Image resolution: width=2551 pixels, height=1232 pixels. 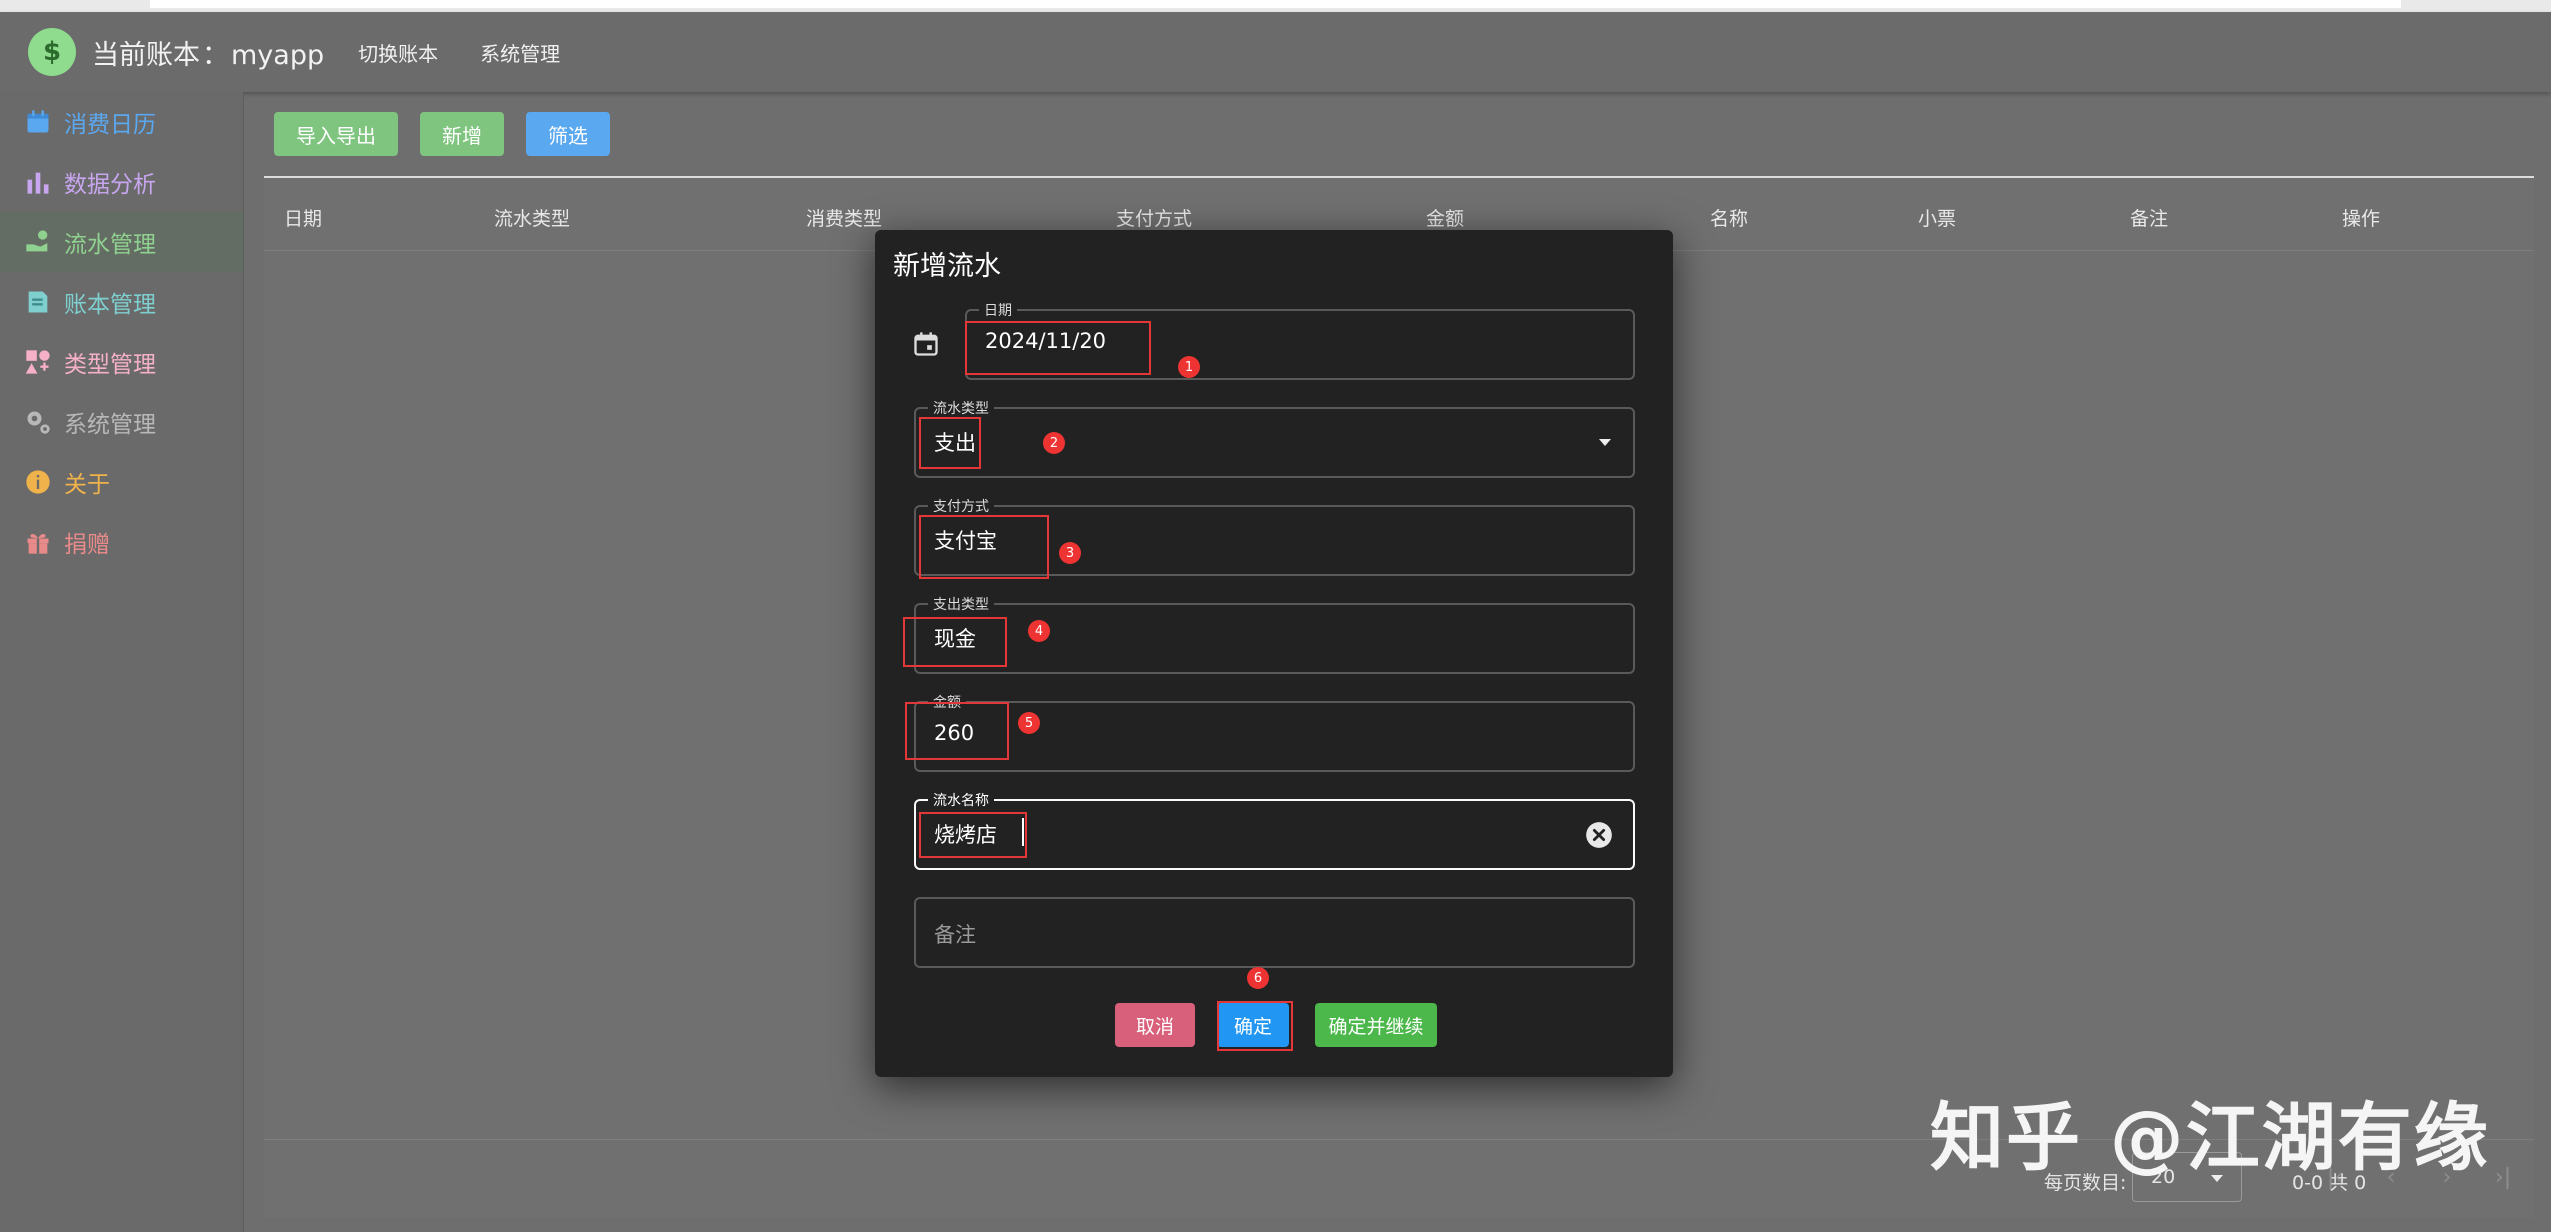 What do you see at coordinates (1054, 443) in the screenshot?
I see `step-badge: 2` at bounding box center [1054, 443].